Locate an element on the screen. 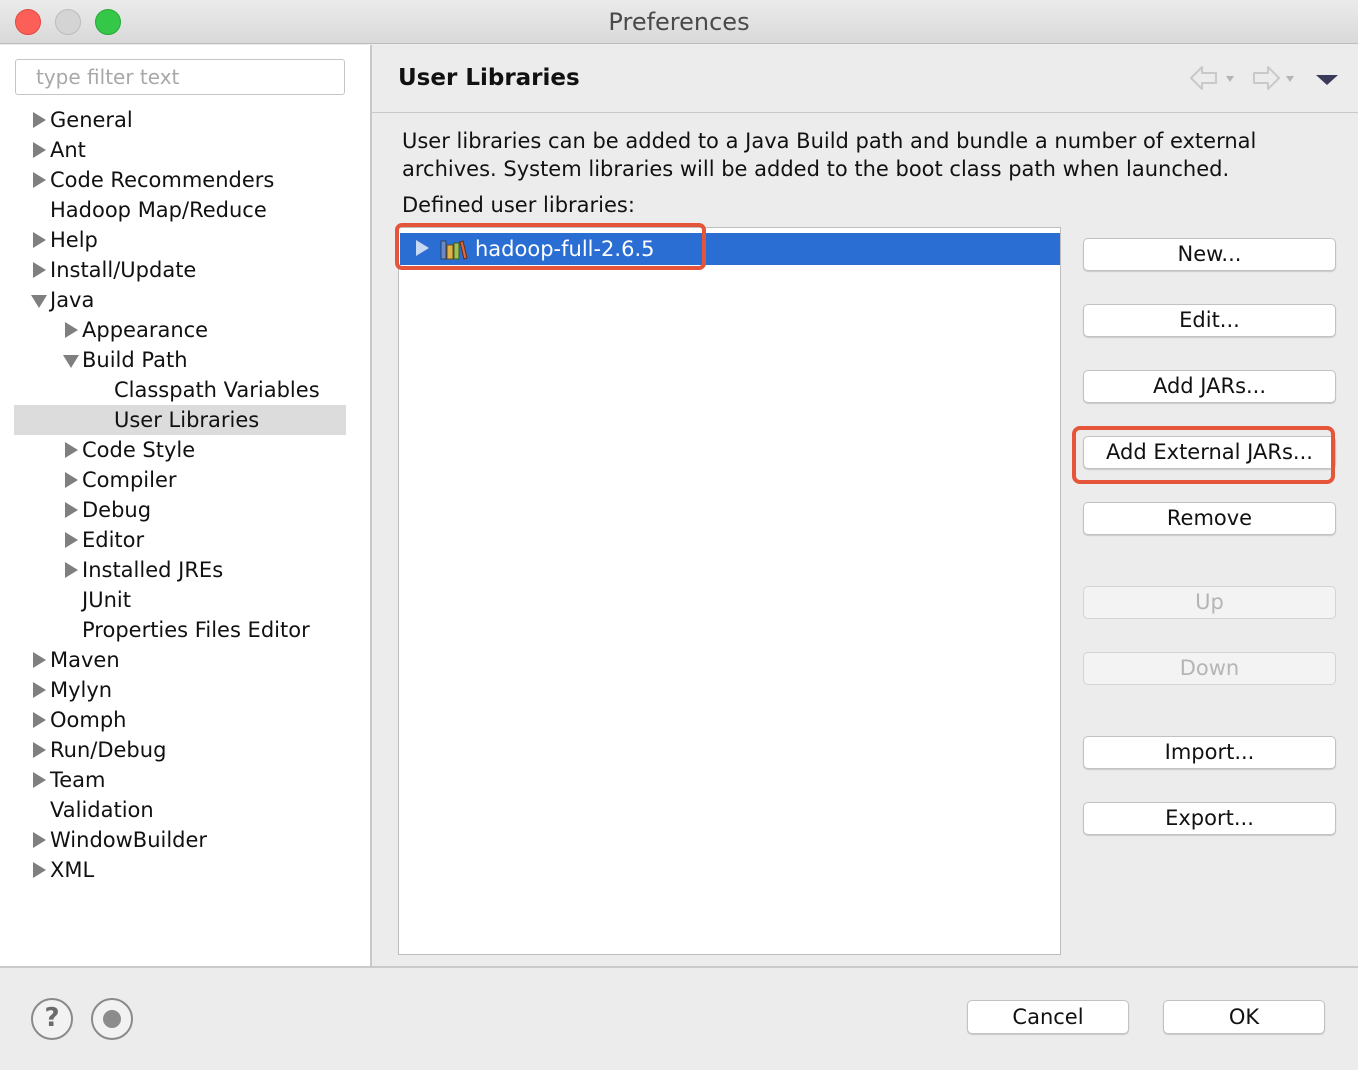  back-button is located at coordinates (1213, 79).